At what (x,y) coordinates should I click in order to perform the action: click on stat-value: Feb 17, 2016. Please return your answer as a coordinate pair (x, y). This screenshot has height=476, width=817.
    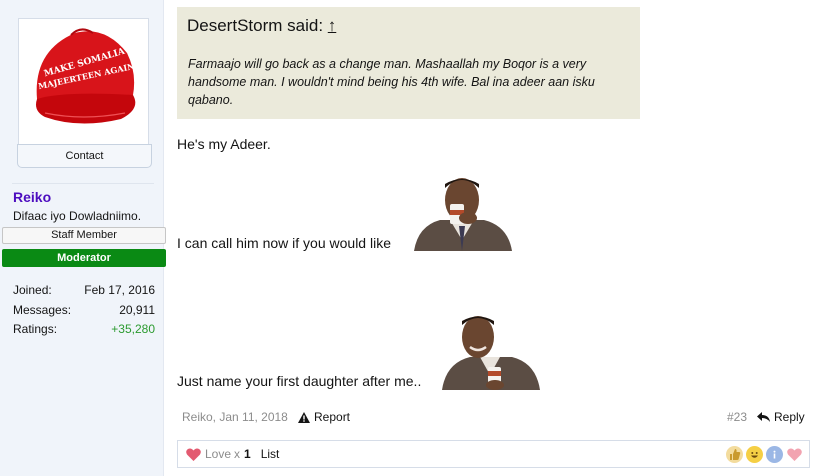
    Looking at the image, I should click on (119, 290).